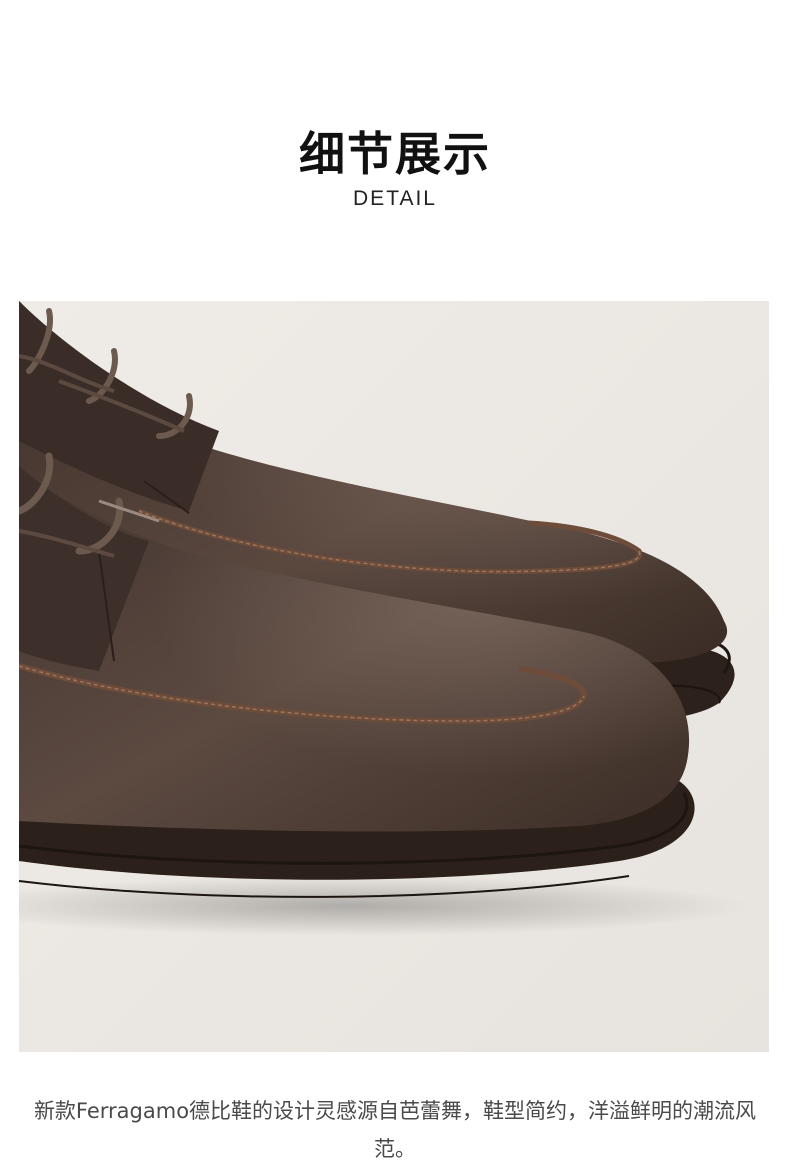 The width and height of the screenshot is (790, 1172). I want to click on product-description: 新款Ferragamo德比鞋的设计灵感源自芭蕾舞，鞋型简约，洋溢鲜明的潮流风范。, so click(395, 1130).